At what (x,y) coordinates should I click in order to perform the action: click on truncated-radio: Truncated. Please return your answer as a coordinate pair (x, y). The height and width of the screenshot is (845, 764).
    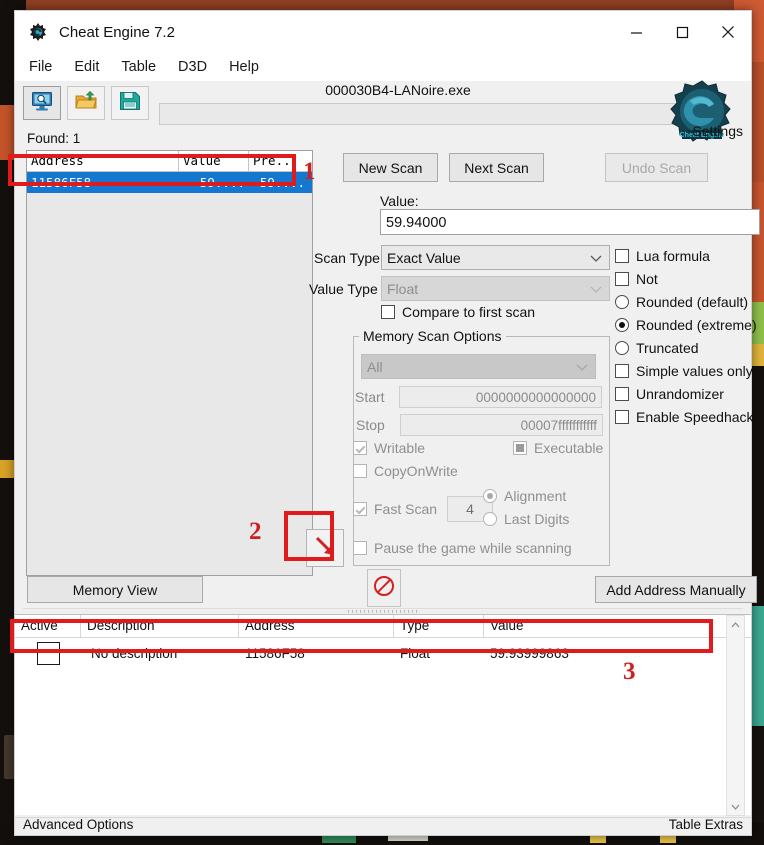
    Looking at the image, I should click on (689, 348).